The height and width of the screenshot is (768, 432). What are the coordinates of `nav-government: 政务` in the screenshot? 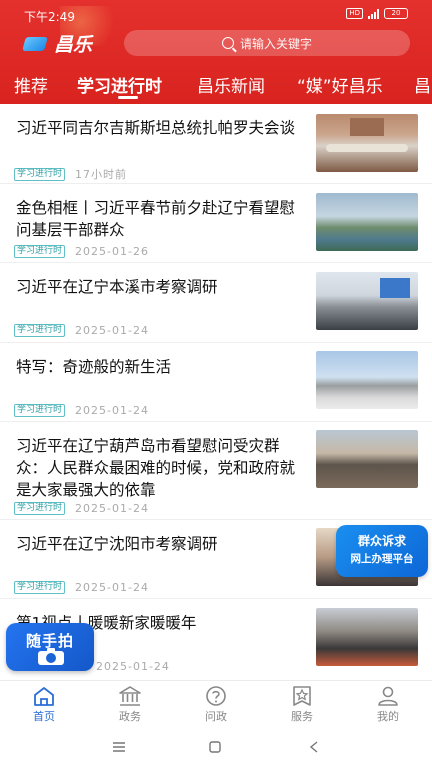 It's located at (130, 704).